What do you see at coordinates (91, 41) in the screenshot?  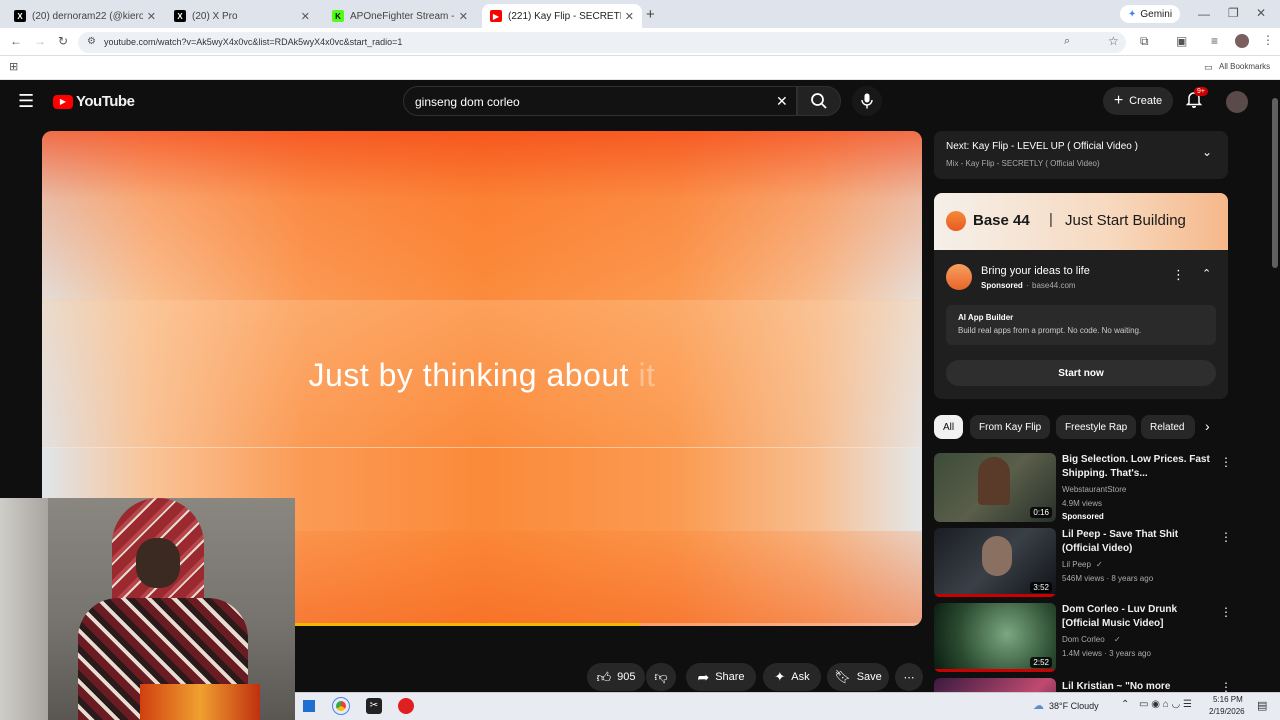 I see `site-info-icon: ⚙` at bounding box center [91, 41].